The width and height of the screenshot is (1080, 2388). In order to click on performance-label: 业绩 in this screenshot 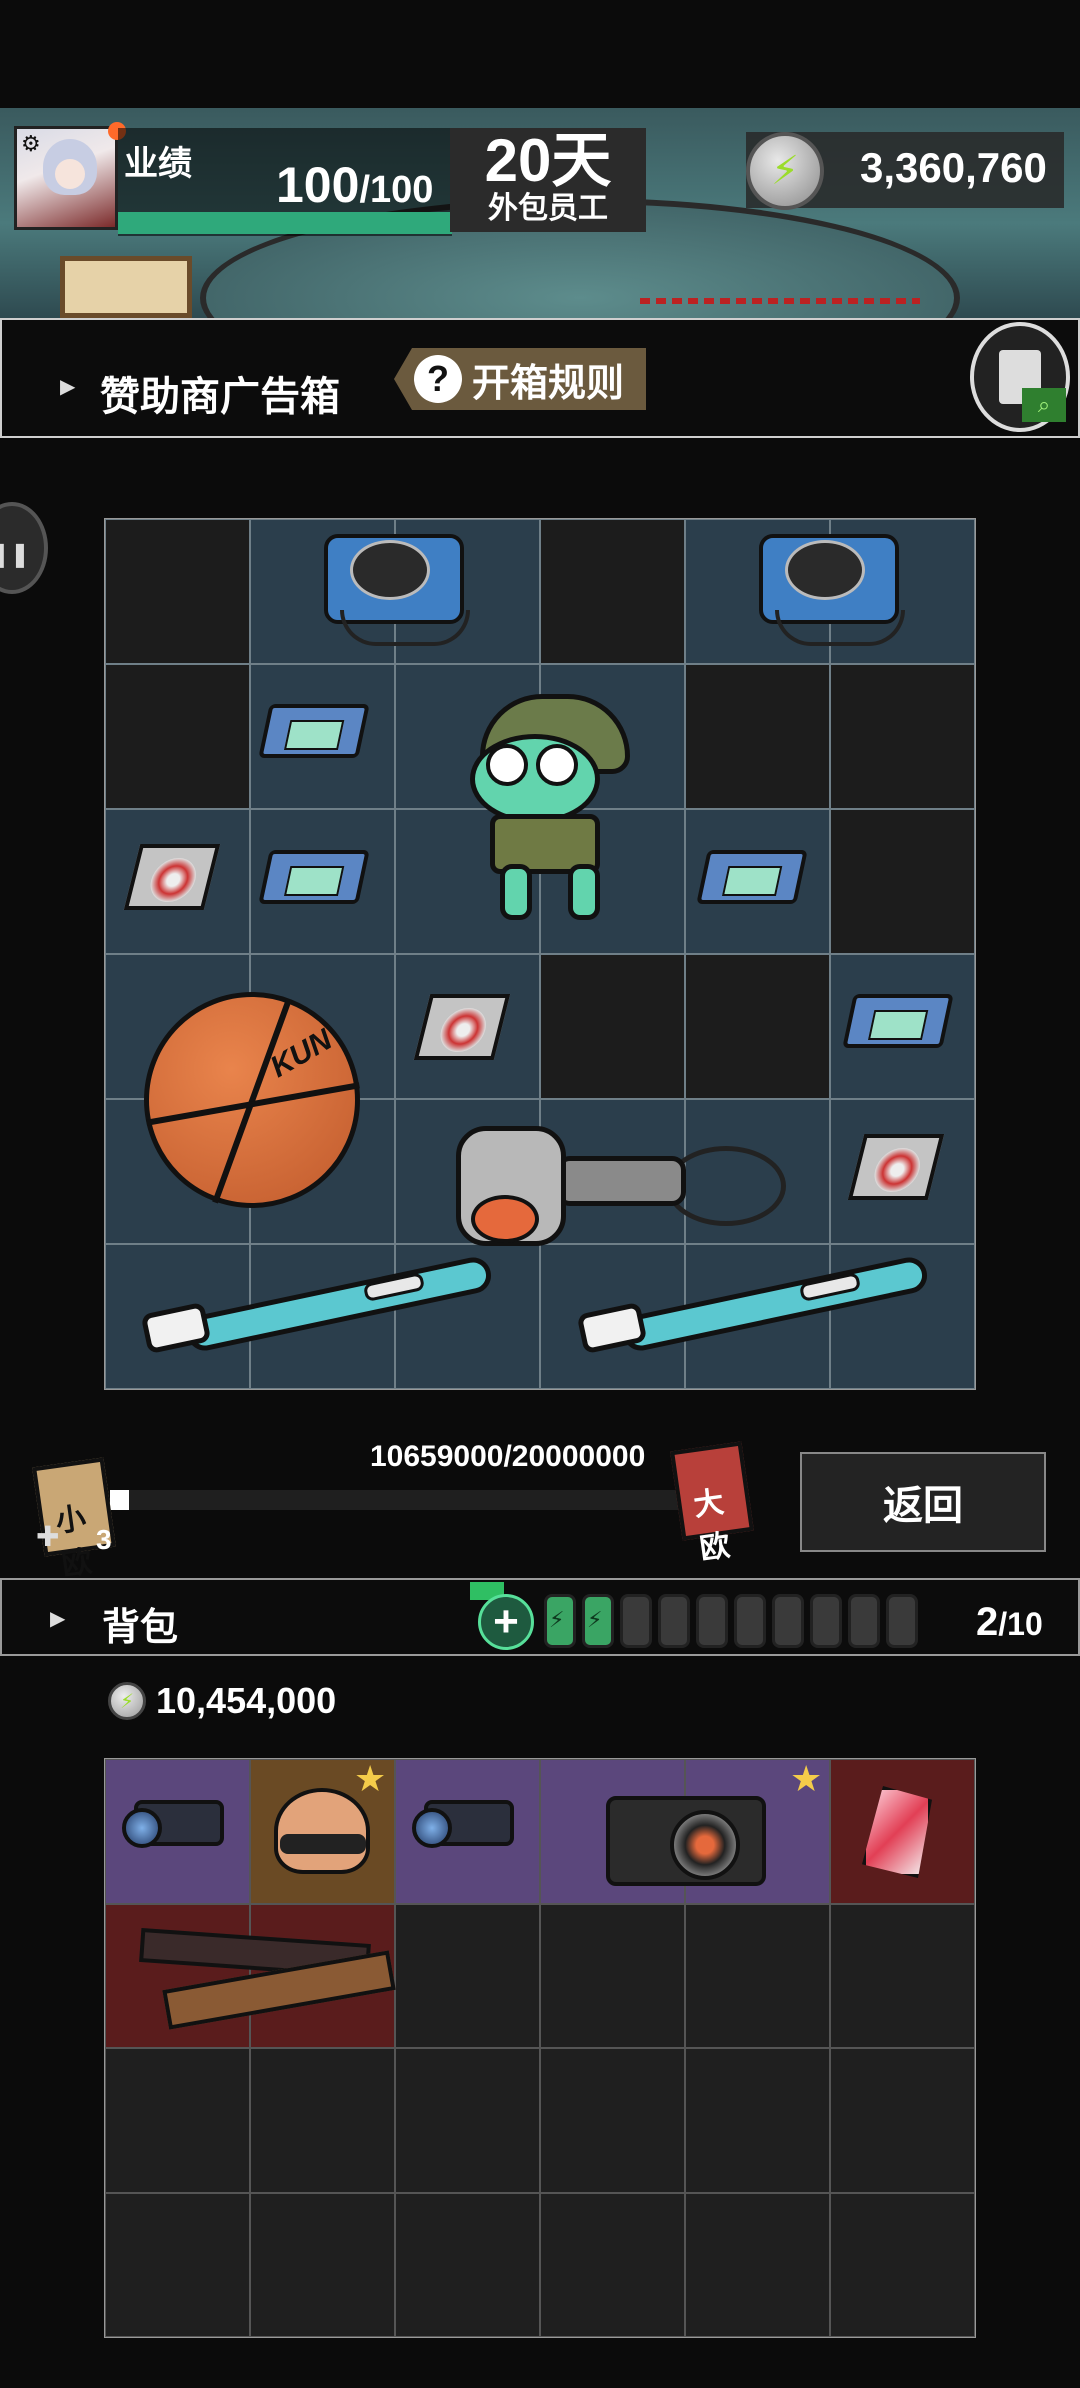, I will do `click(158, 164)`.